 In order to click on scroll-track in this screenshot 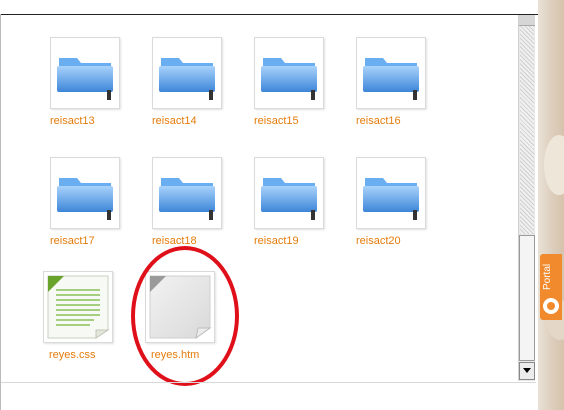, I will do `click(527, 130)`.